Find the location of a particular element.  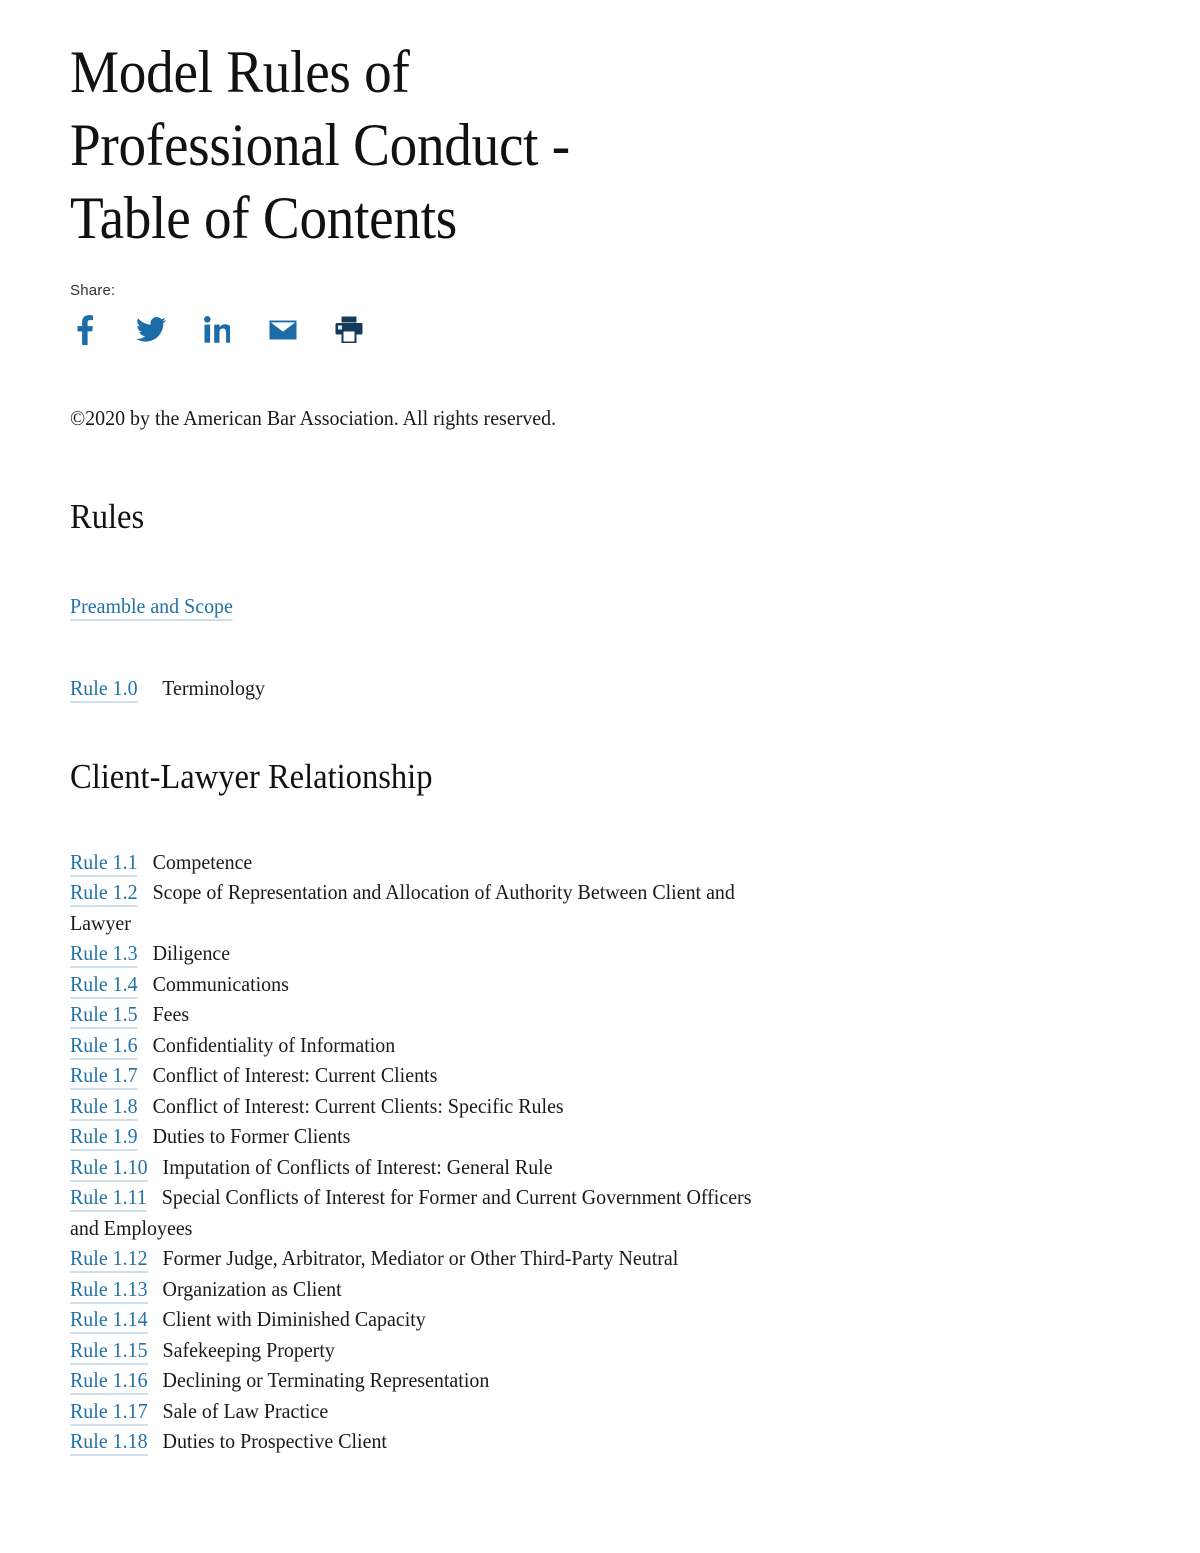

rule-row: Rule 1.15 Safekeeping Property is located at coordinates (412, 1350).